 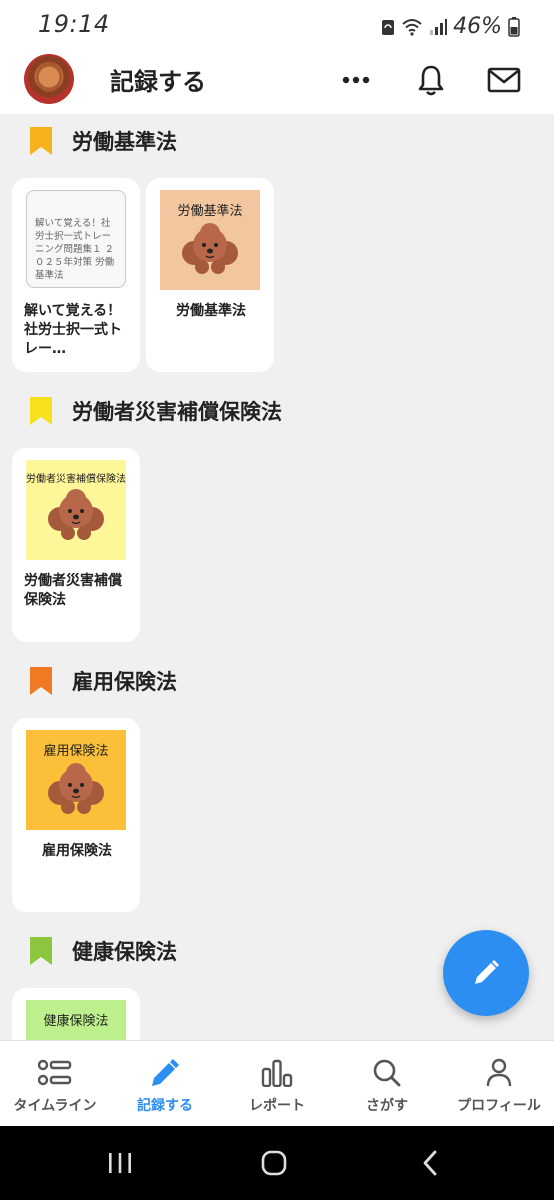 I want to click on nav-report: レポート, so click(x=277, y=1084).